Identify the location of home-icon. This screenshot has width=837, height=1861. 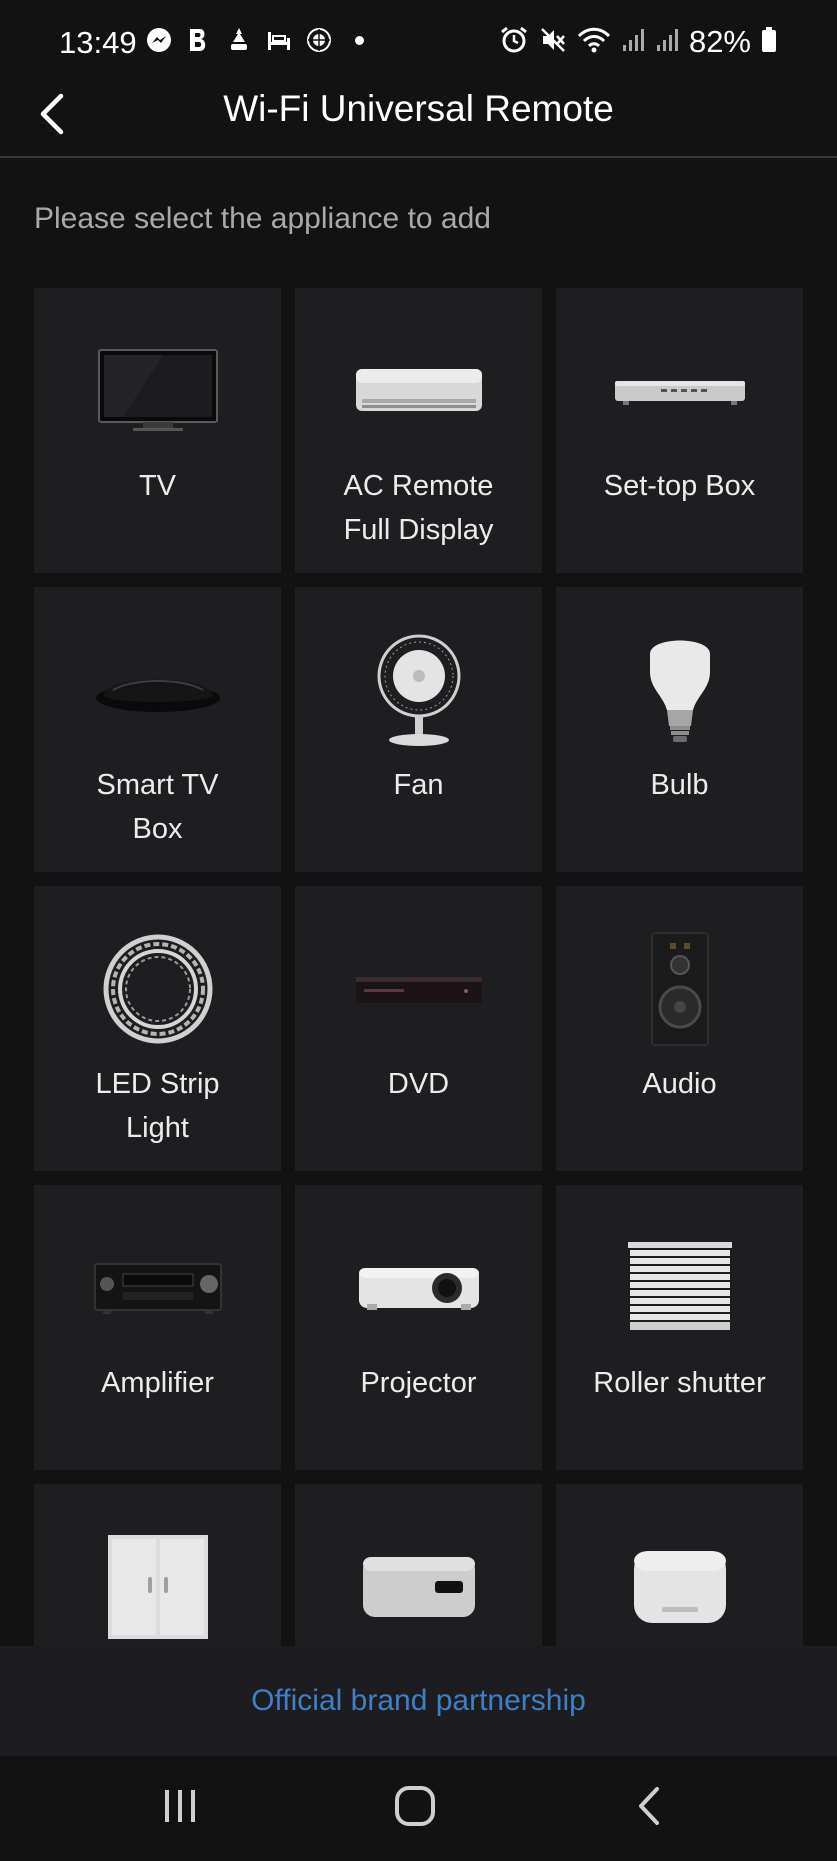
(415, 1808).